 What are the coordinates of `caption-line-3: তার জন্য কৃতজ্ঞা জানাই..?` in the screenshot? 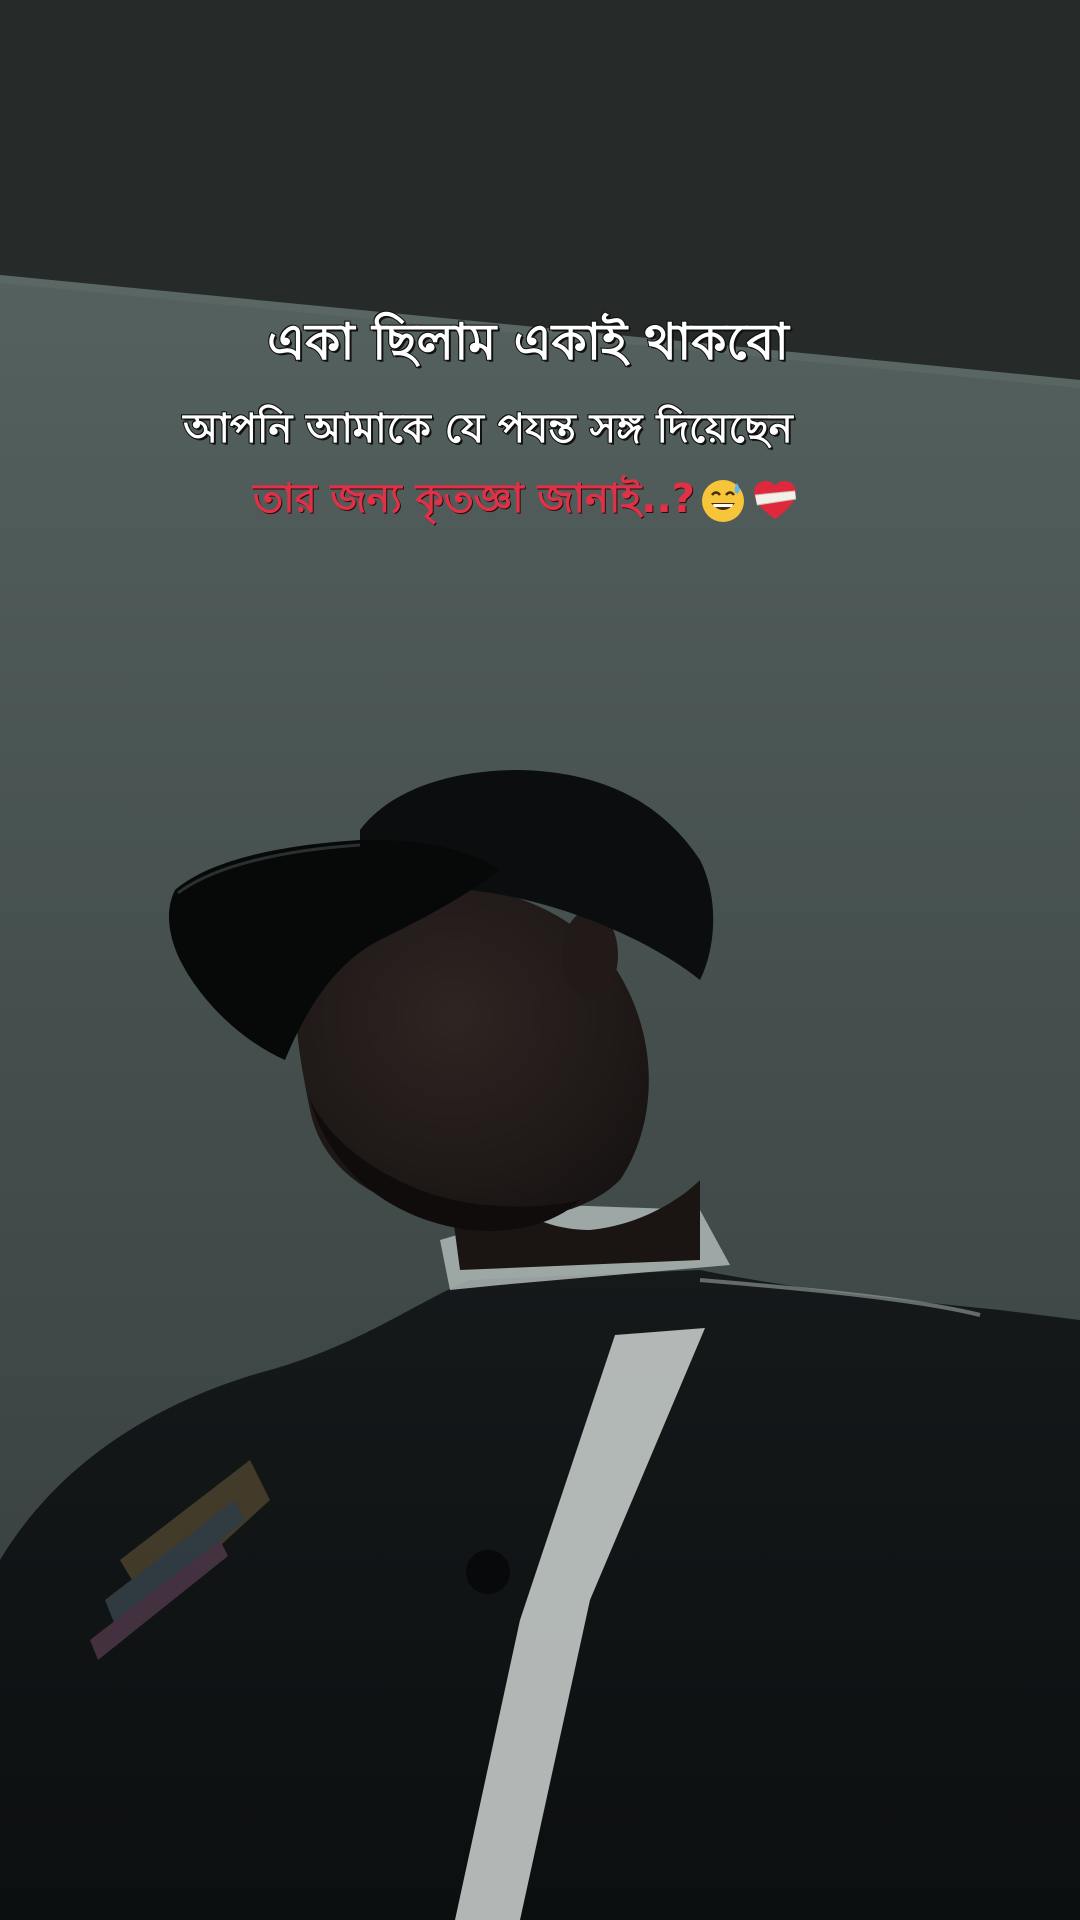 It's located at (533, 500).